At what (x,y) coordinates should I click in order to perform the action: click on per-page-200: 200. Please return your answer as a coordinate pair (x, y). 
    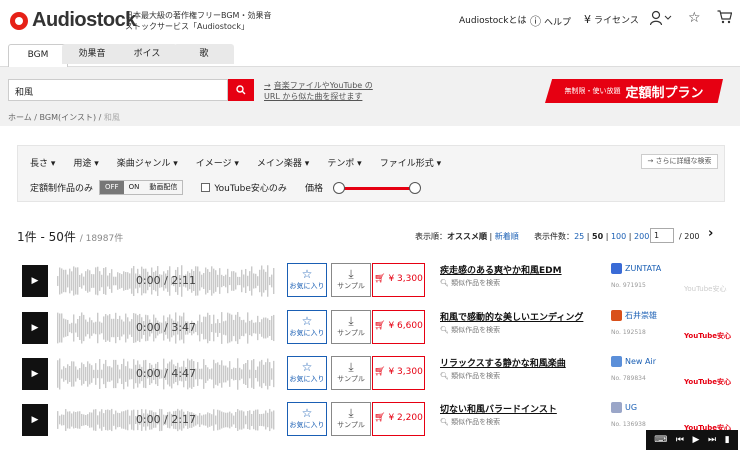
    Looking at the image, I should click on (641, 236).